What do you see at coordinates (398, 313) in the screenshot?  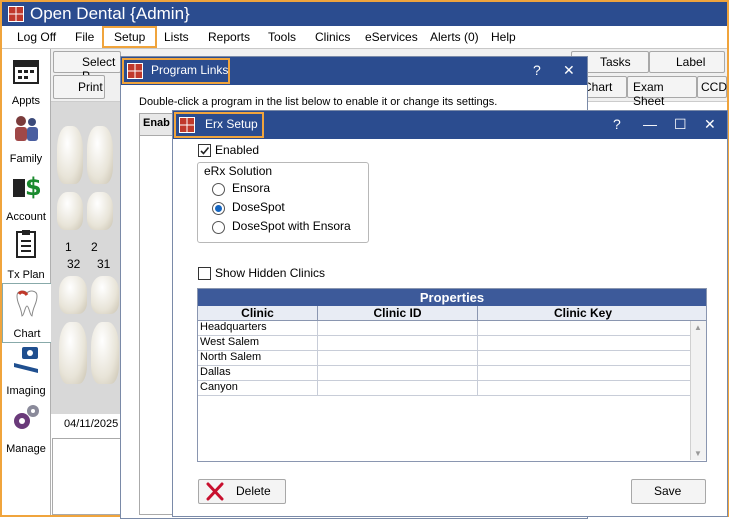 I see `column-header-clinic-id: Clinic ID` at bounding box center [398, 313].